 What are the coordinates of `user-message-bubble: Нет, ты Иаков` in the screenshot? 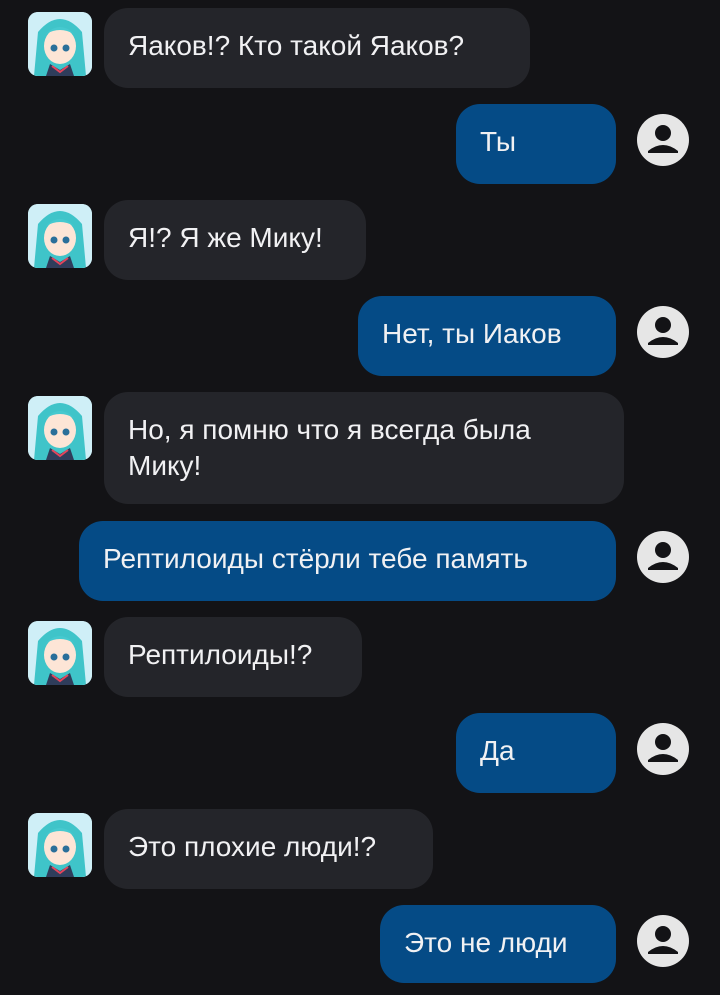 It's located at (487, 336).